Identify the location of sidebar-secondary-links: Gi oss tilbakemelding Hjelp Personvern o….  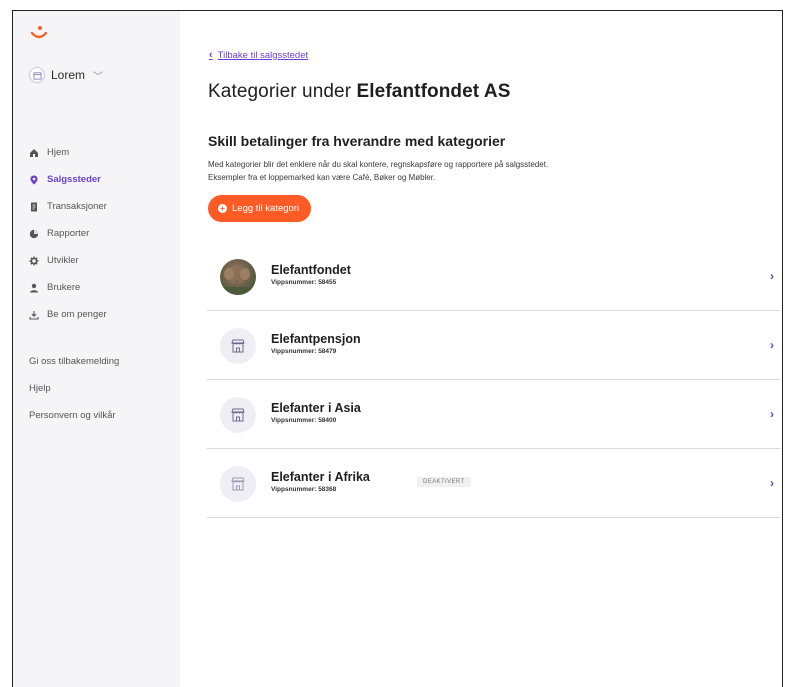
(74, 388).